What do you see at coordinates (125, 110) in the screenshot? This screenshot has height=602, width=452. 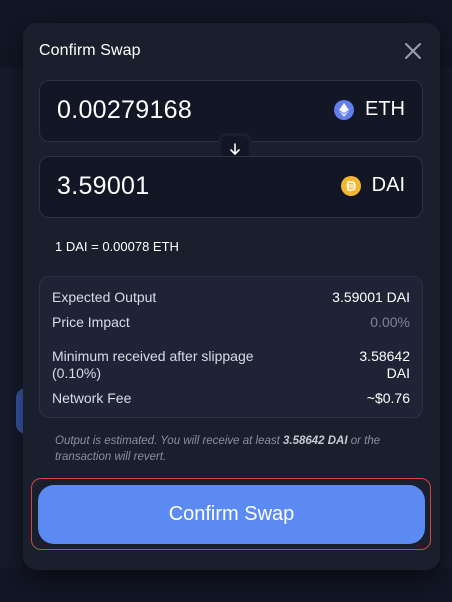 I see `from-amount: 0.00279168` at bounding box center [125, 110].